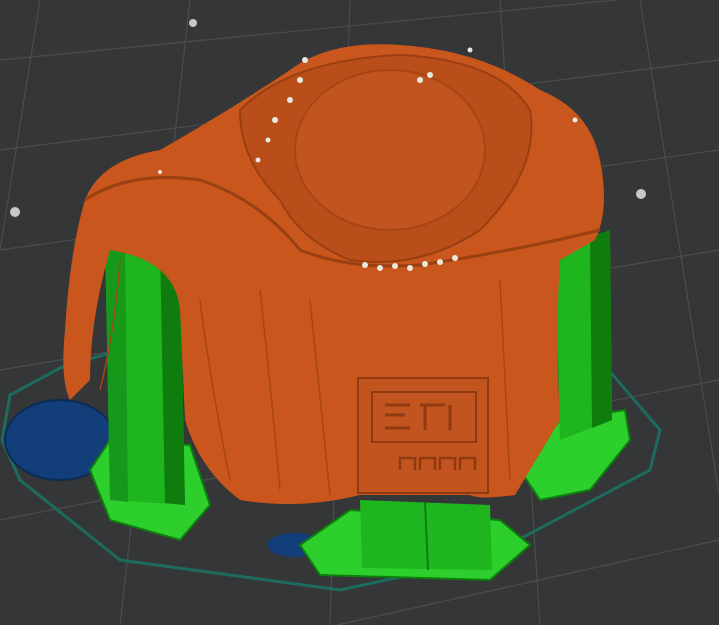  Describe the element at coordinates (583, 335) in the screenshot. I see `support-pillar-right` at that location.